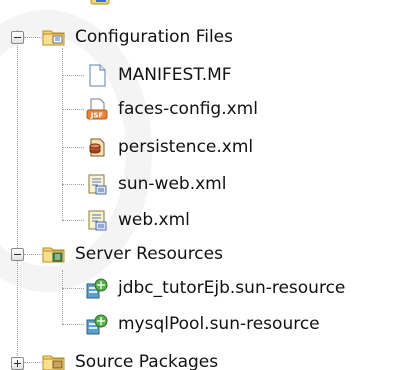  What do you see at coordinates (17, 254) in the screenshot?
I see `collapse-toggle-server-resources` at bounding box center [17, 254].